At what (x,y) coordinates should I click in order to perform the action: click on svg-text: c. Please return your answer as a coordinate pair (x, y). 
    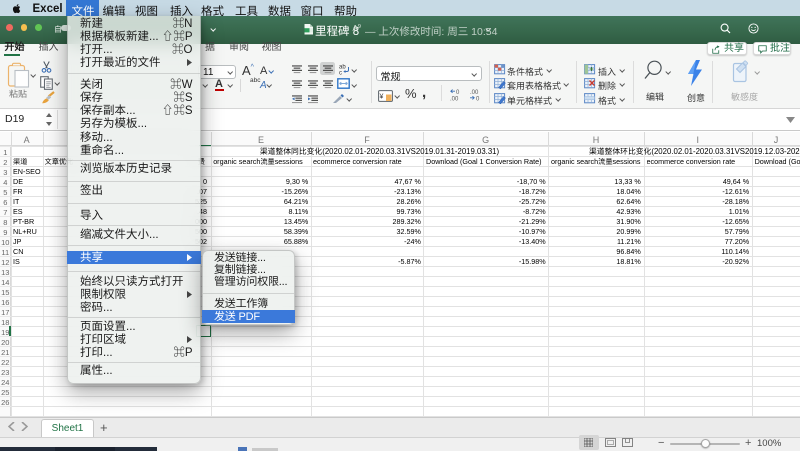
    Looking at the image, I should click on (340, 72).